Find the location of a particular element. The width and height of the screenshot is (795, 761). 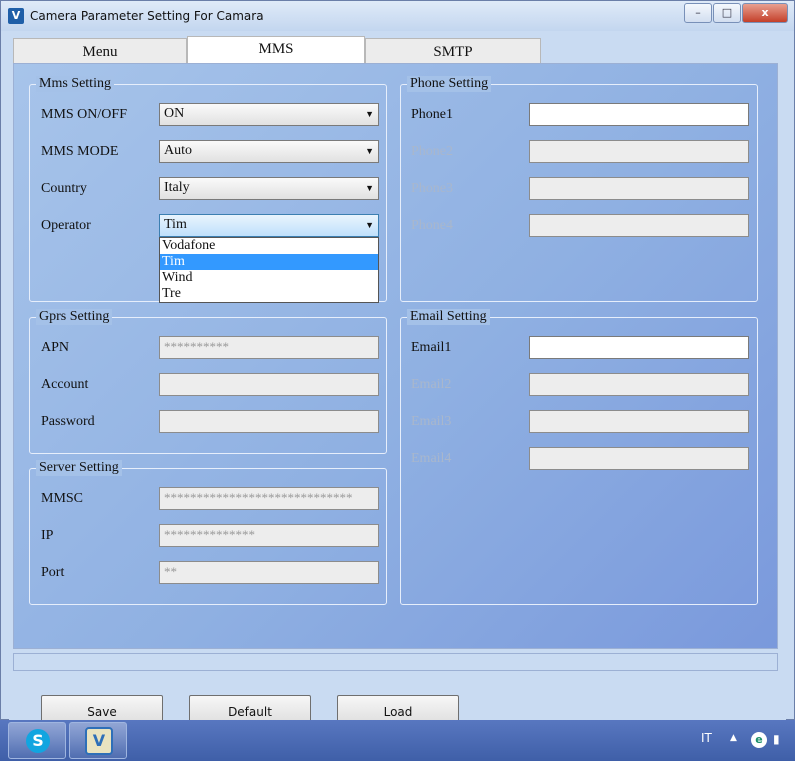

operator-option-tre: Tre is located at coordinates (269, 294).